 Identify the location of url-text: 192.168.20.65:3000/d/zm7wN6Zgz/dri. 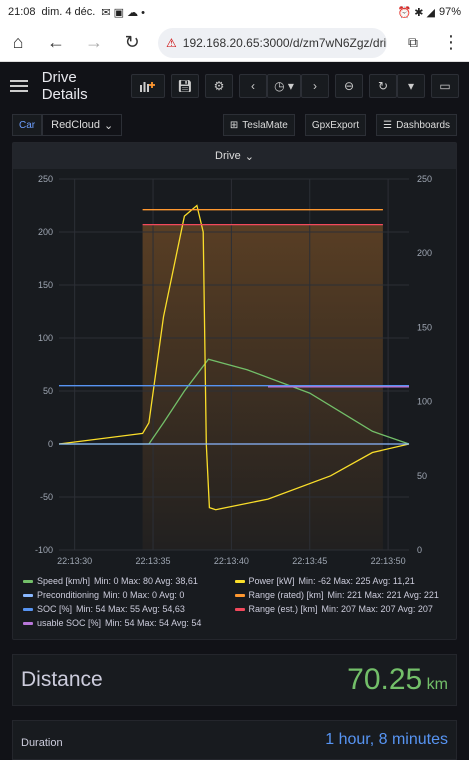
(284, 42).